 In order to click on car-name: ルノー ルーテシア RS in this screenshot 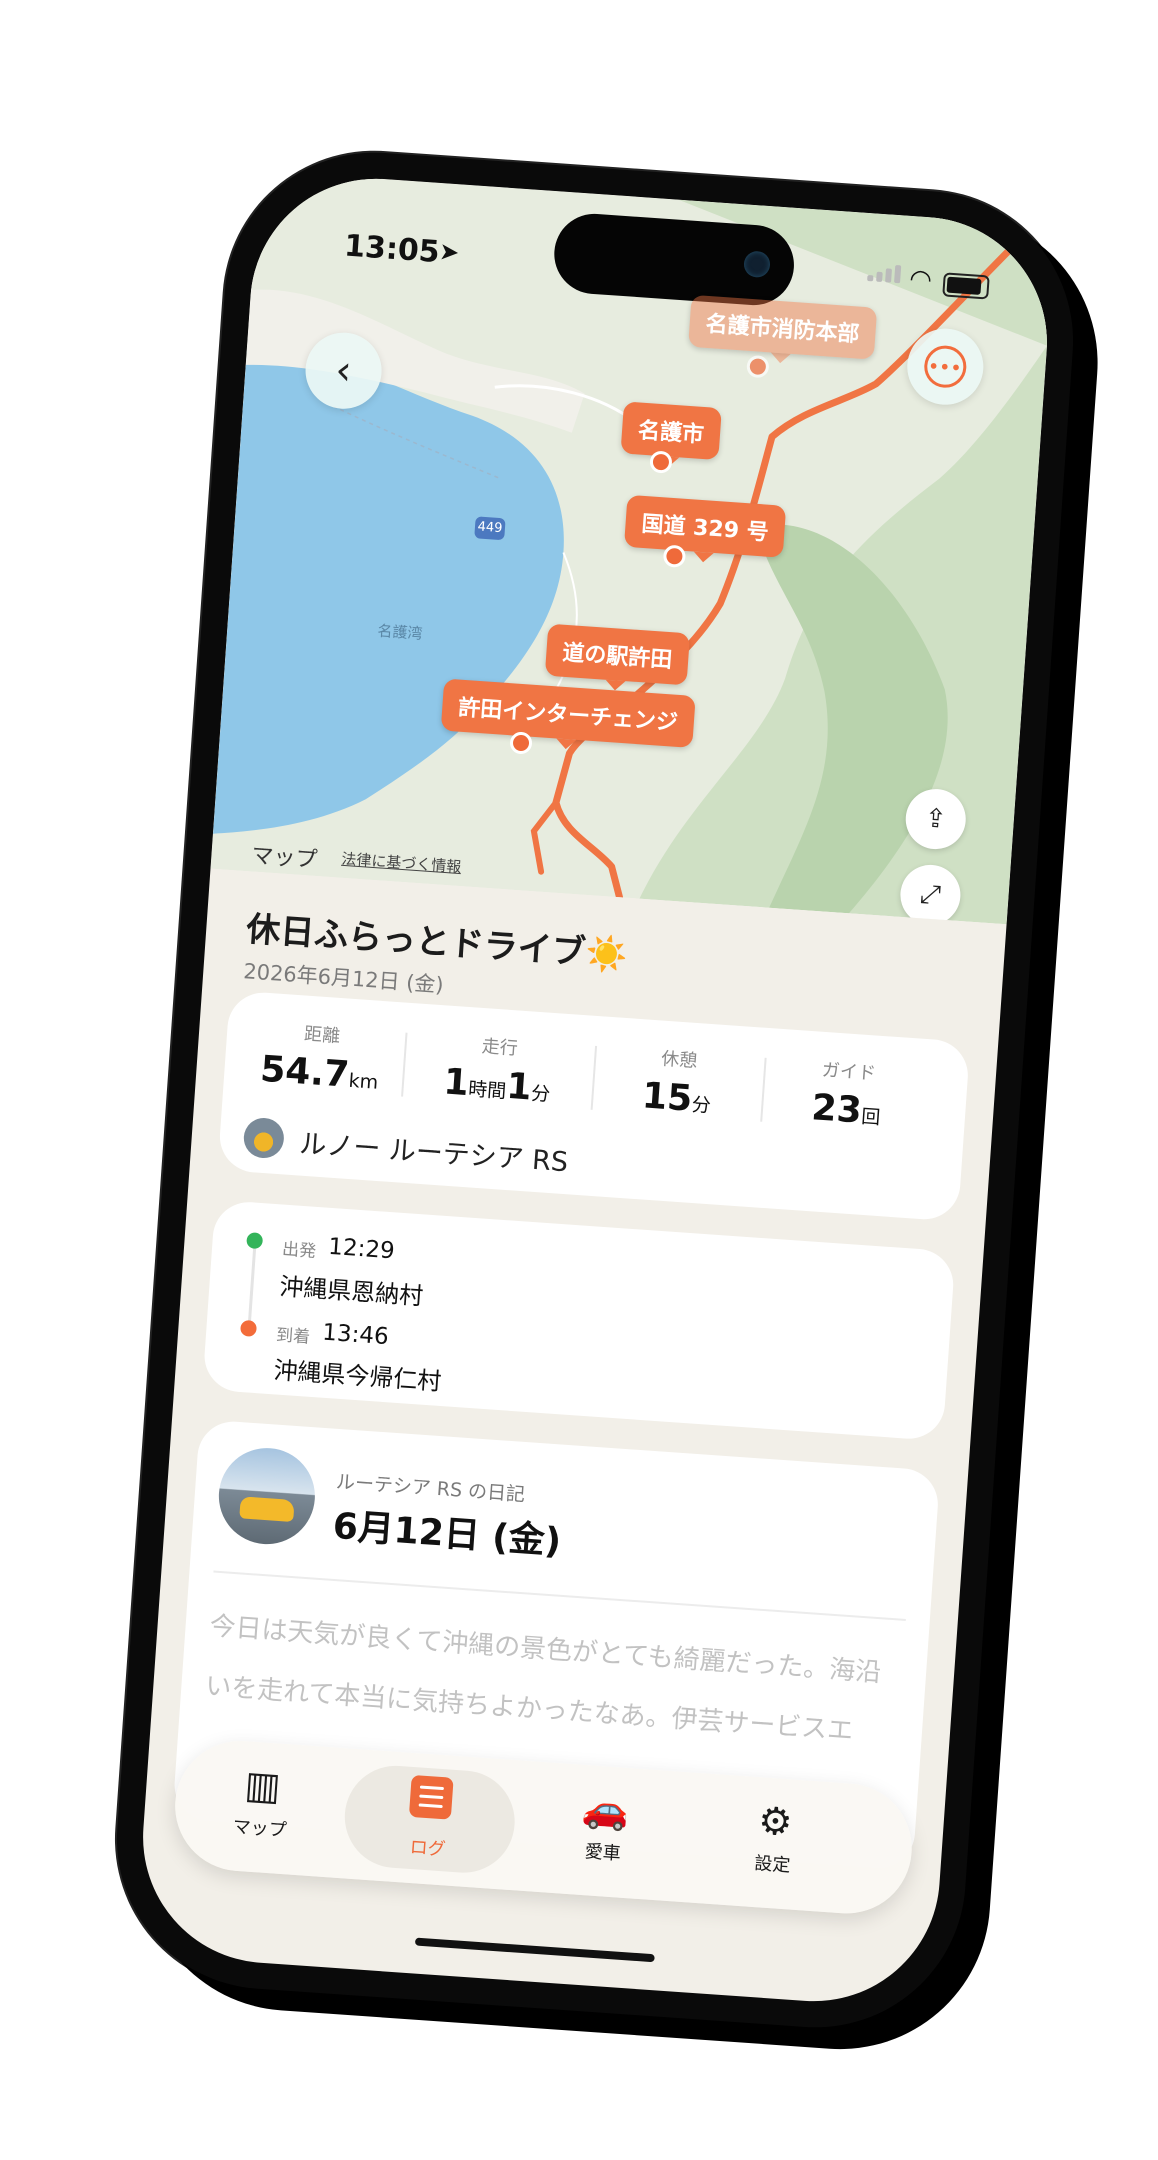, I will do `click(434, 1153)`.